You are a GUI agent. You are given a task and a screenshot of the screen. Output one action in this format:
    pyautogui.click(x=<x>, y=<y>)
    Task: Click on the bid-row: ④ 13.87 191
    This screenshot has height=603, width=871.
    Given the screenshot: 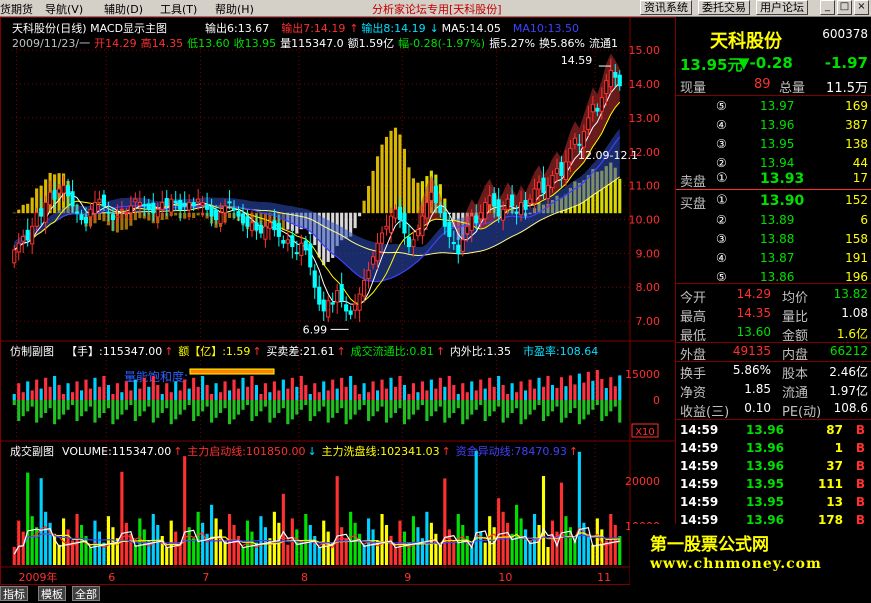 What is the action you would take?
    pyautogui.click(x=773, y=258)
    